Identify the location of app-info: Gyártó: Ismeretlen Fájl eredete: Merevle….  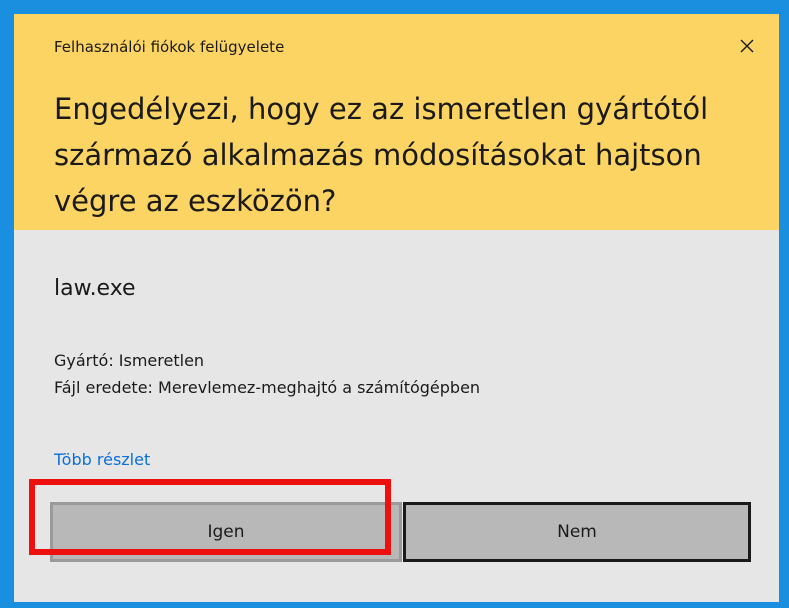
(267, 374).